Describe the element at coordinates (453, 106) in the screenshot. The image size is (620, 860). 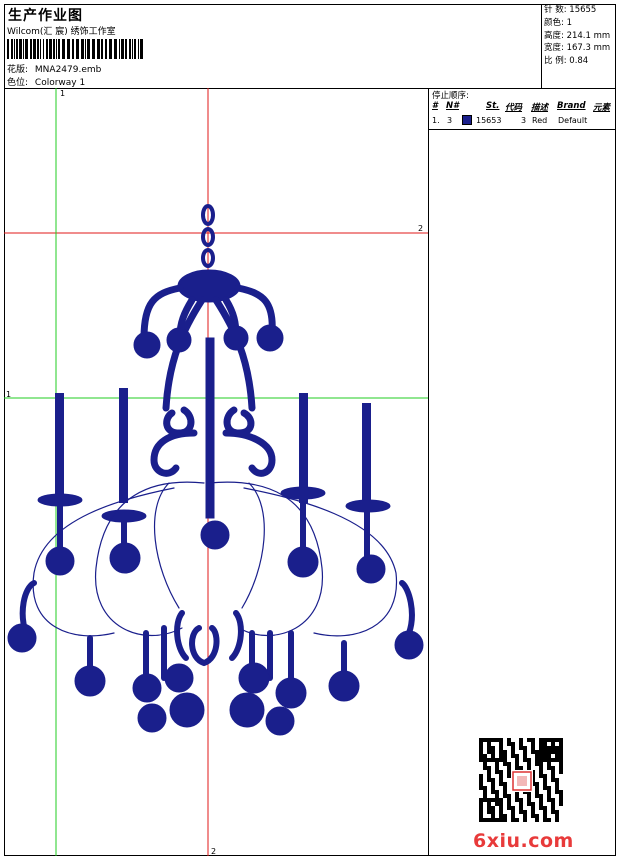
I see `col-needle: N#` at that location.